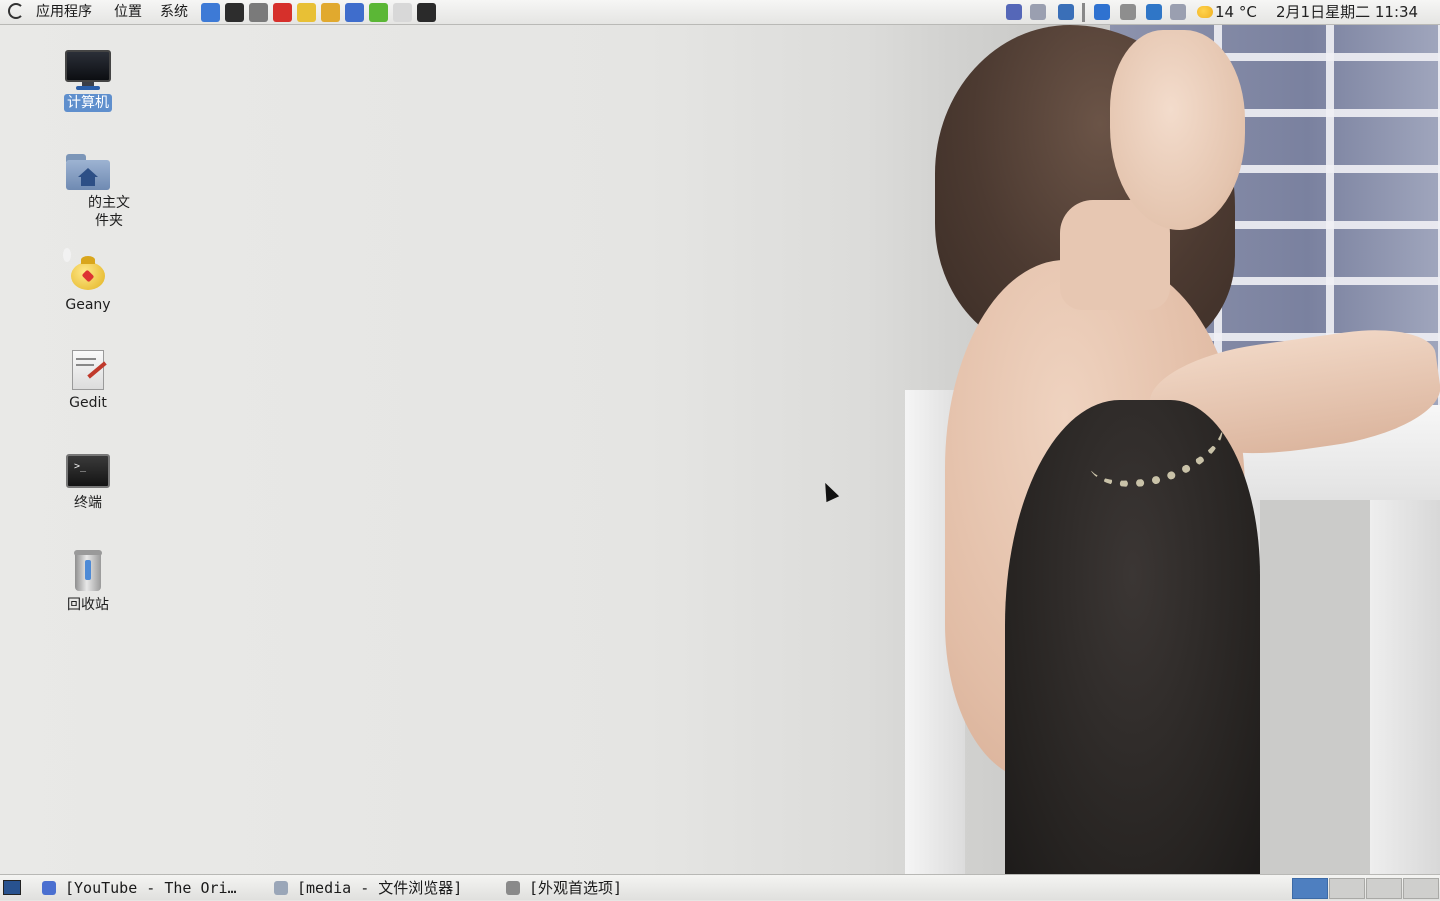  I want to click on appearance-icon, so click(513, 888).